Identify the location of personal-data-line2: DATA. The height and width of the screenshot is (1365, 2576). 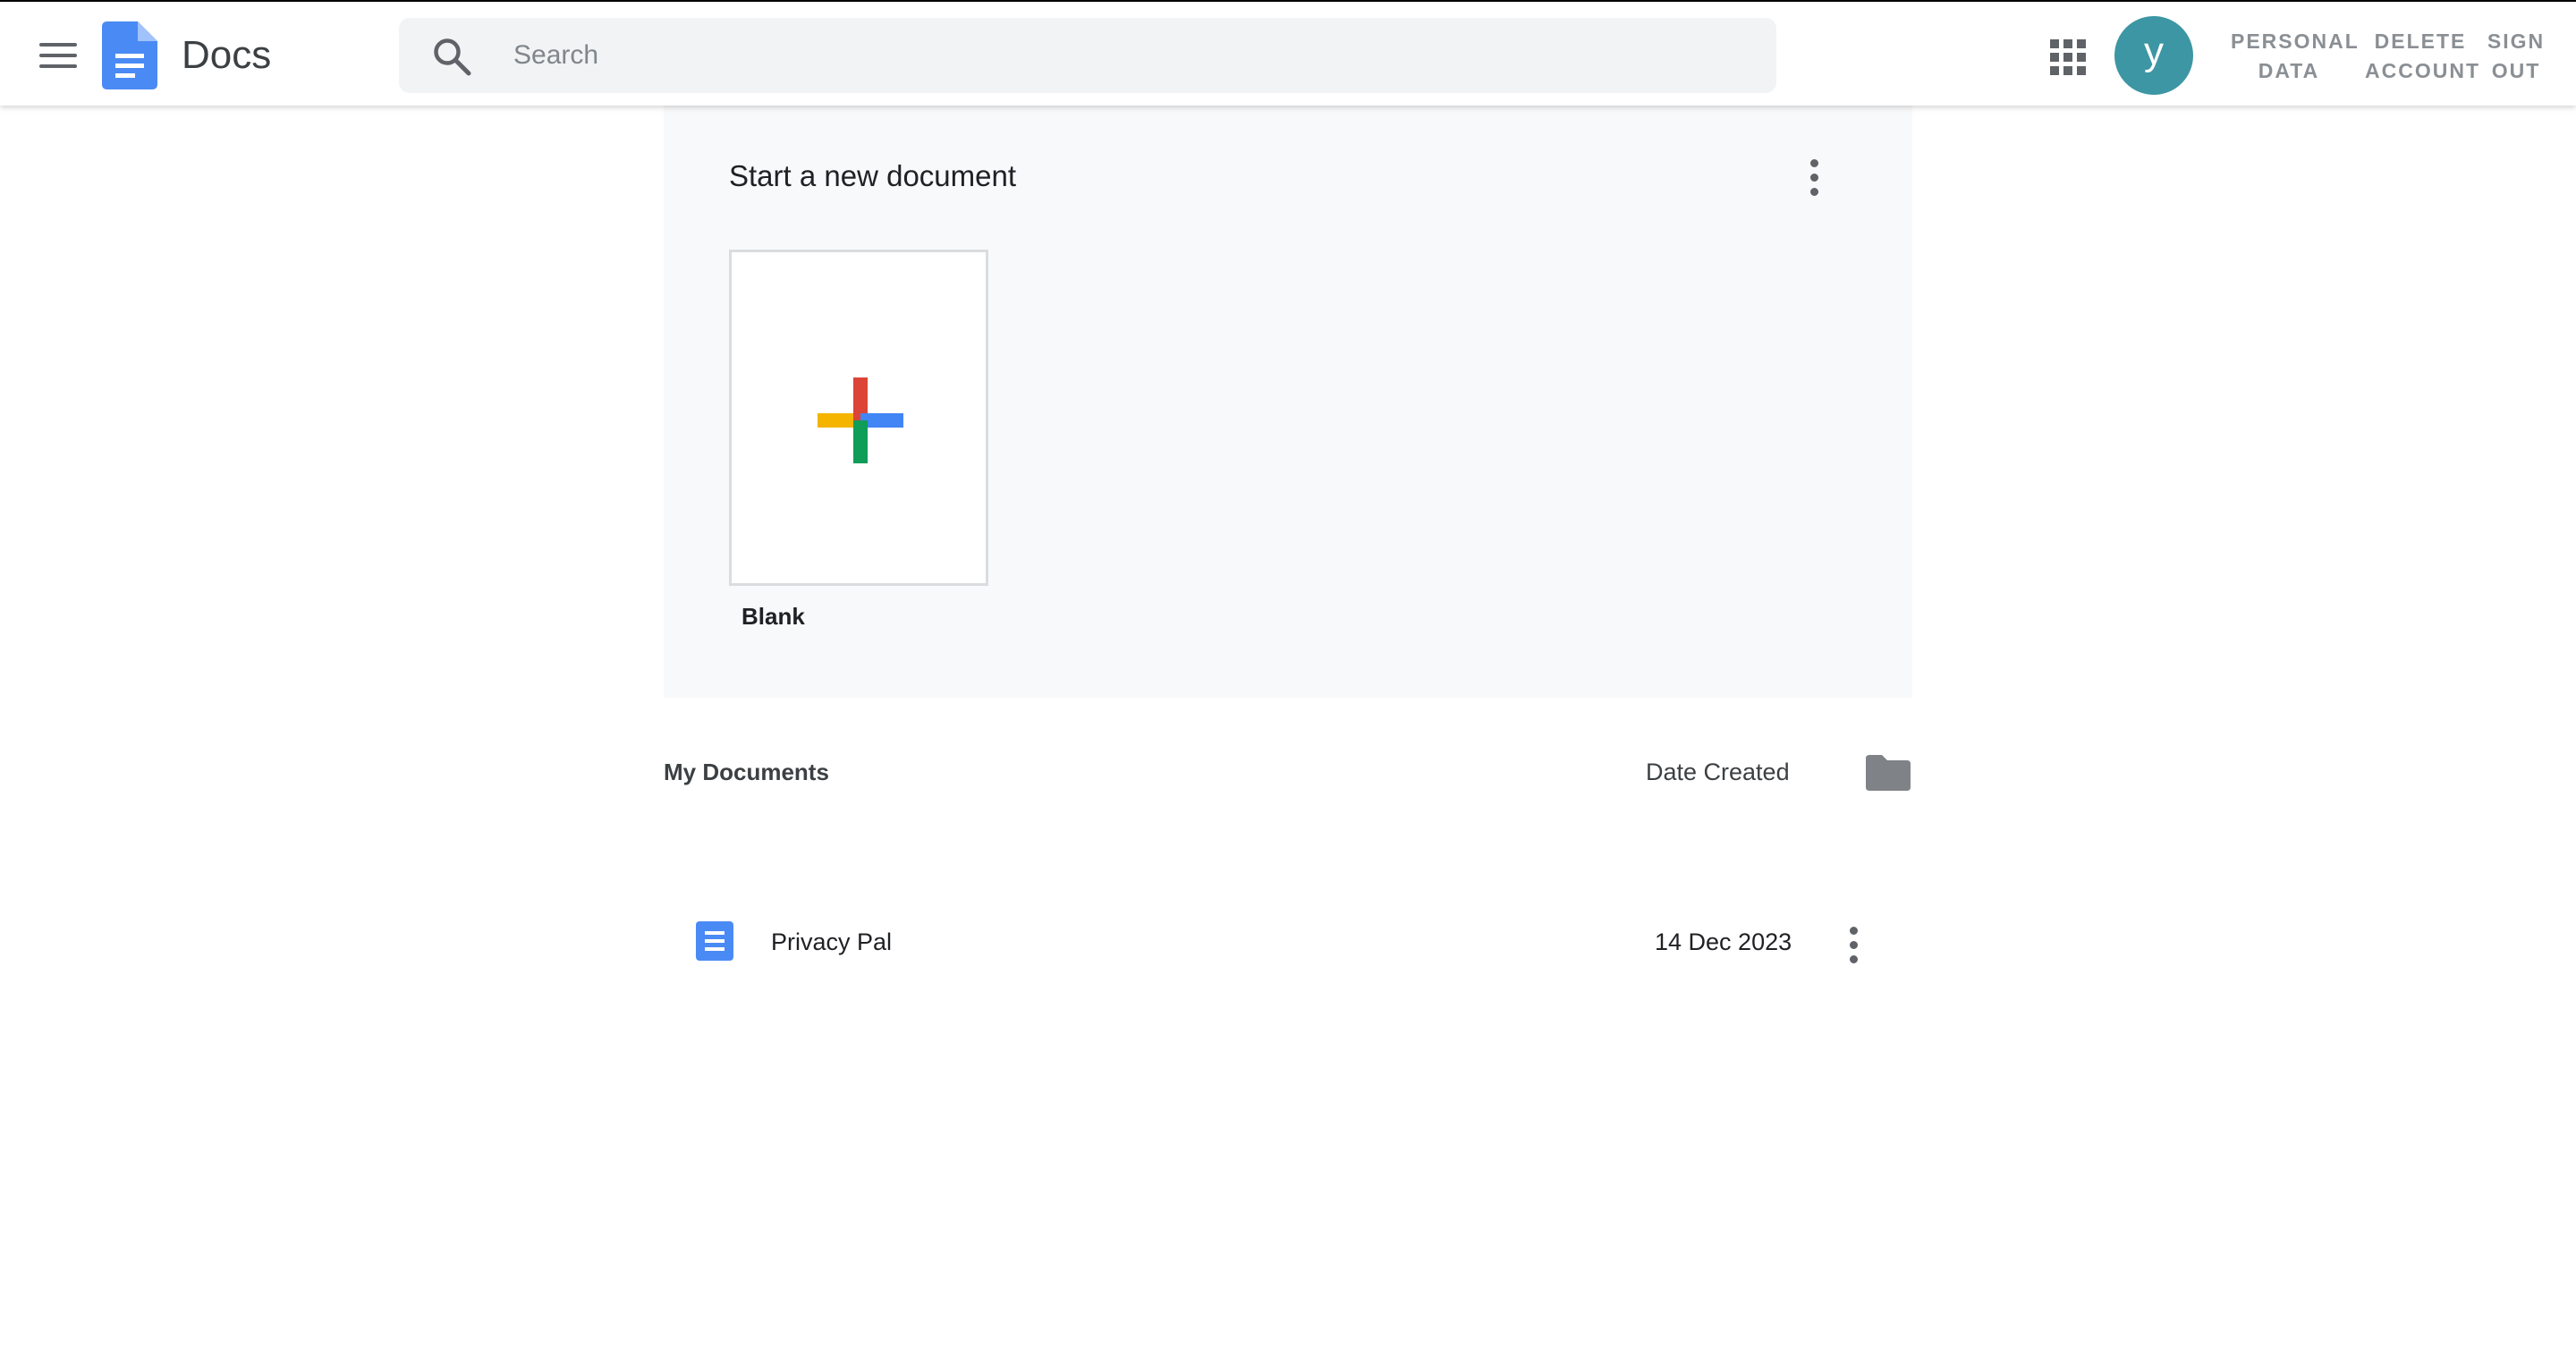
(2289, 70).